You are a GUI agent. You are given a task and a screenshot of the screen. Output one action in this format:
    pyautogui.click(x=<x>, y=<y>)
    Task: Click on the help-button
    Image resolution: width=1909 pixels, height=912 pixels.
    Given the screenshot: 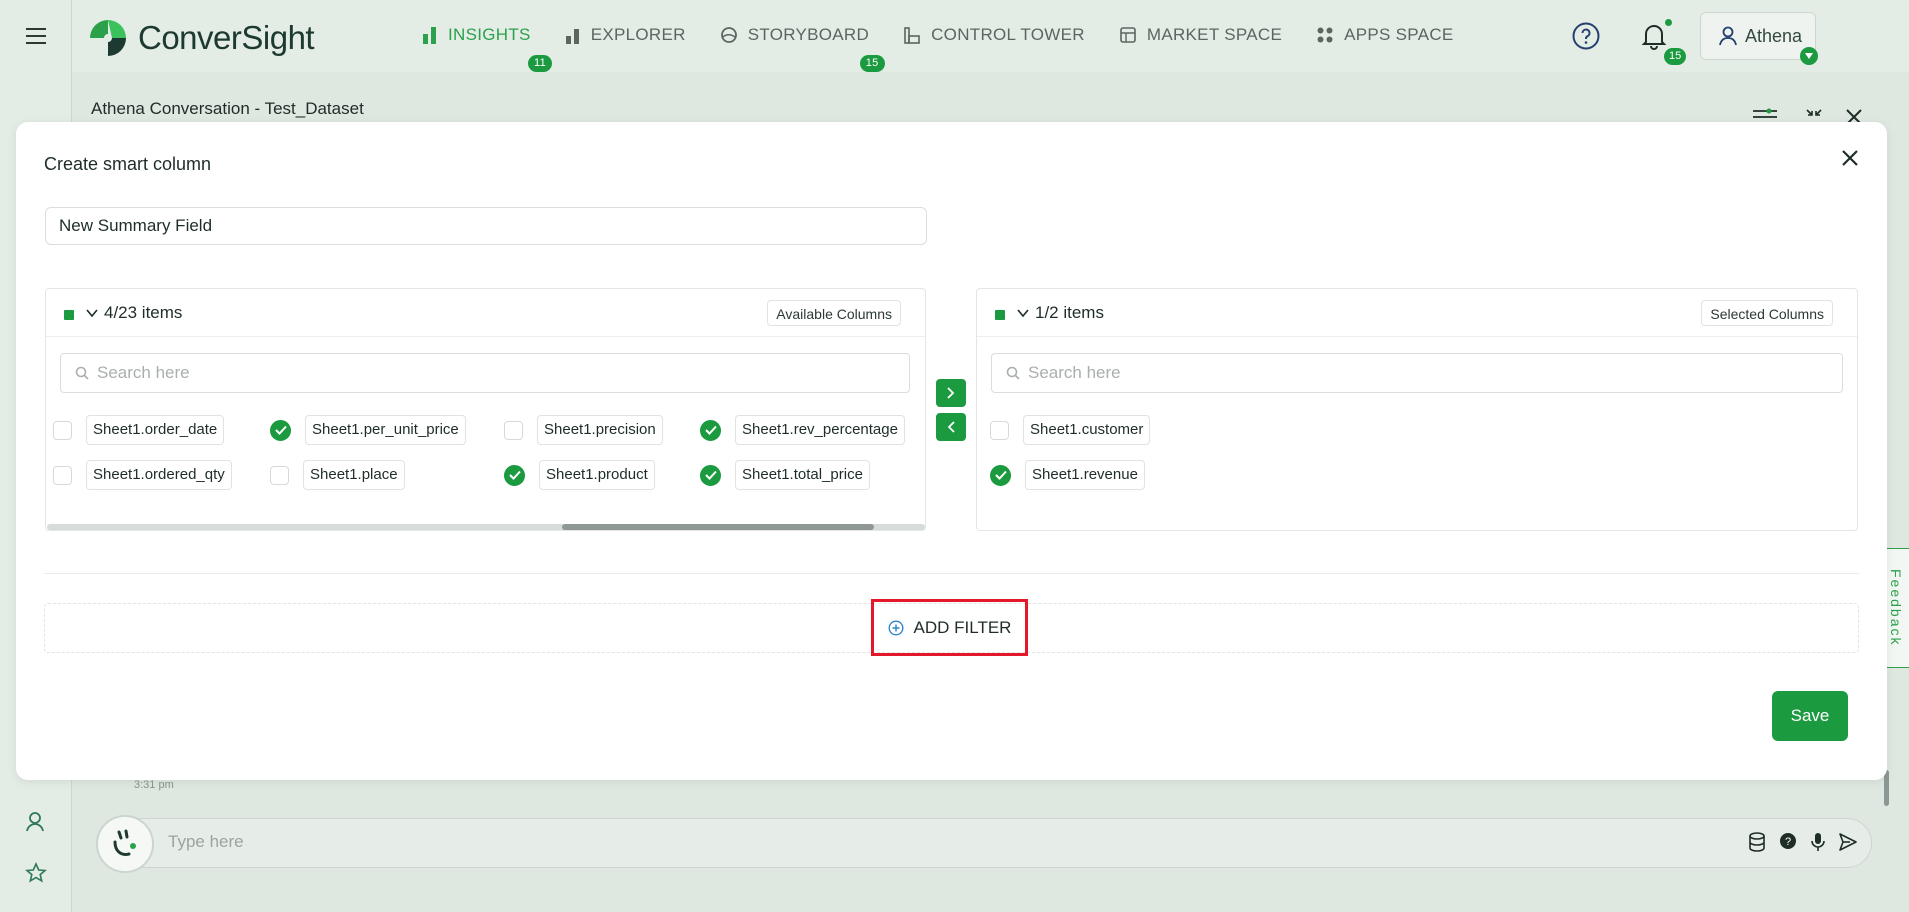 What is the action you would take?
    pyautogui.click(x=1586, y=36)
    